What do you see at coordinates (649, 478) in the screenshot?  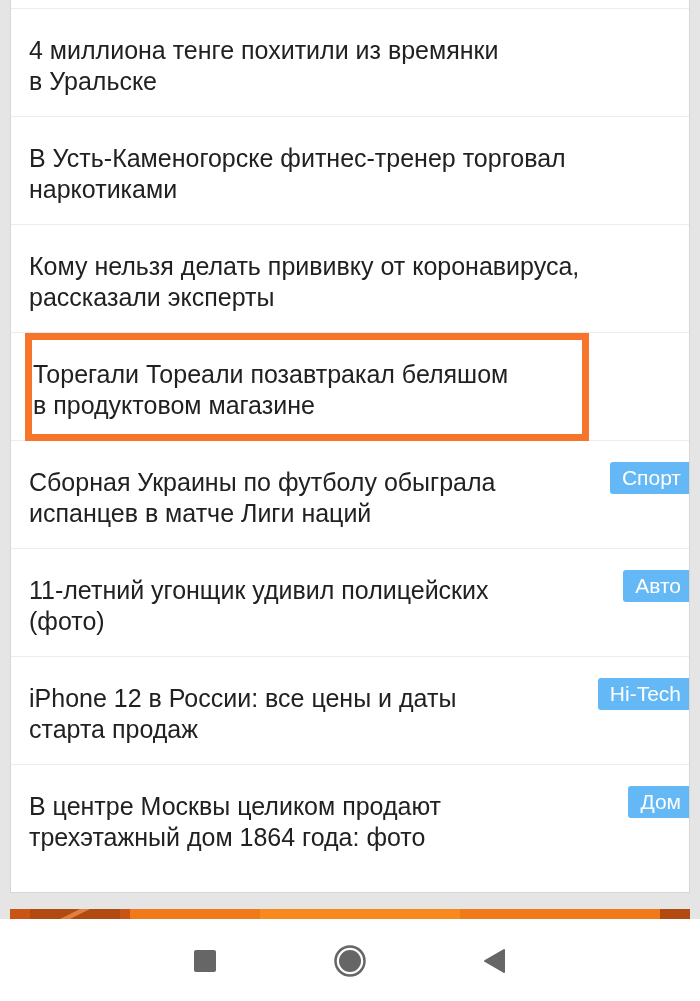 I see `category-tag: Спорт` at bounding box center [649, 478].